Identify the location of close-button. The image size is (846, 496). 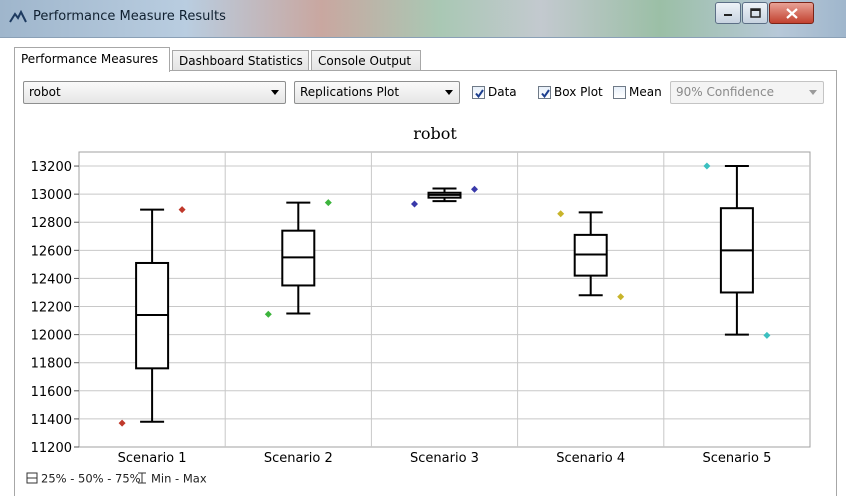
(791, 13).